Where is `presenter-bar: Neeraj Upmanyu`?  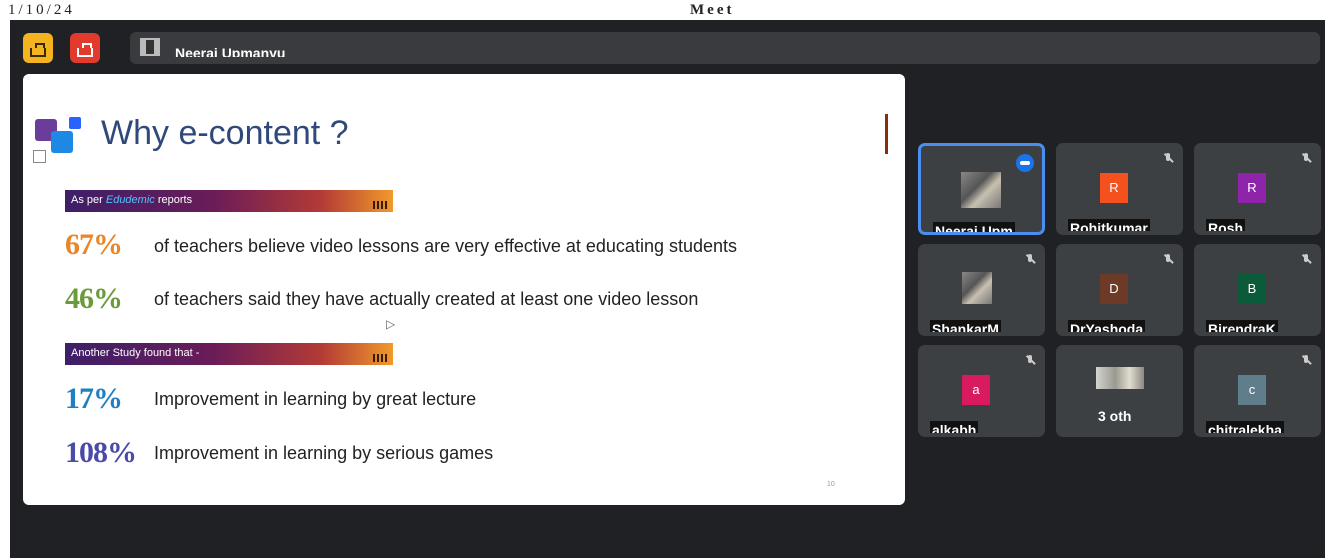 presenter-bar: Neeraj Upmanyu is located at coordinates (725, 48).